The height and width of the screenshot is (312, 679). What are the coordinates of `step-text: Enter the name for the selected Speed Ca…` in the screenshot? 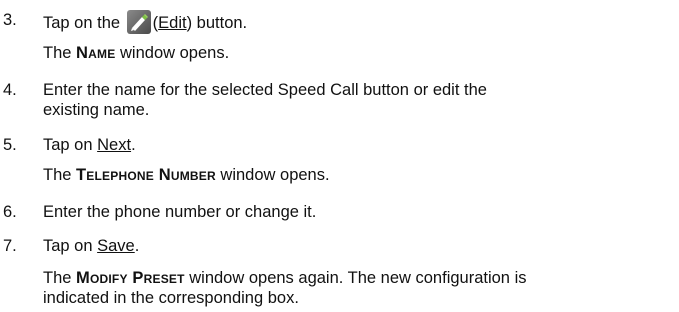 It's located at (265, 90).